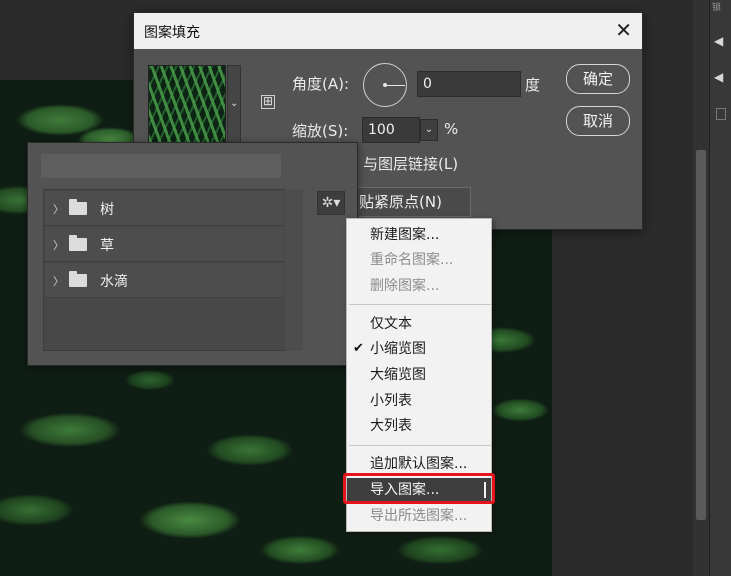 This screenshot has height=576, width=731. I want to click on pattern-folder-row: 〉 草, so click(164, 244).